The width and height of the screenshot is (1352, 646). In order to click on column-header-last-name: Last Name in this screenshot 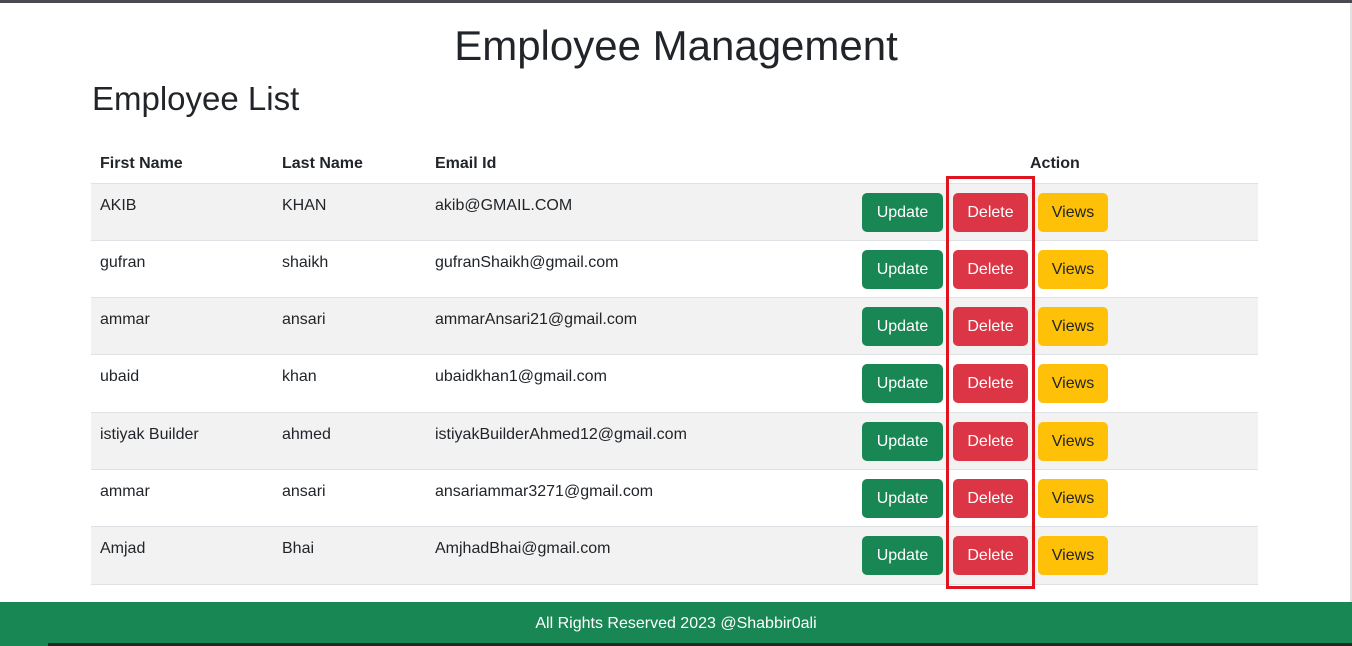, I will do `click(349, 164)`.